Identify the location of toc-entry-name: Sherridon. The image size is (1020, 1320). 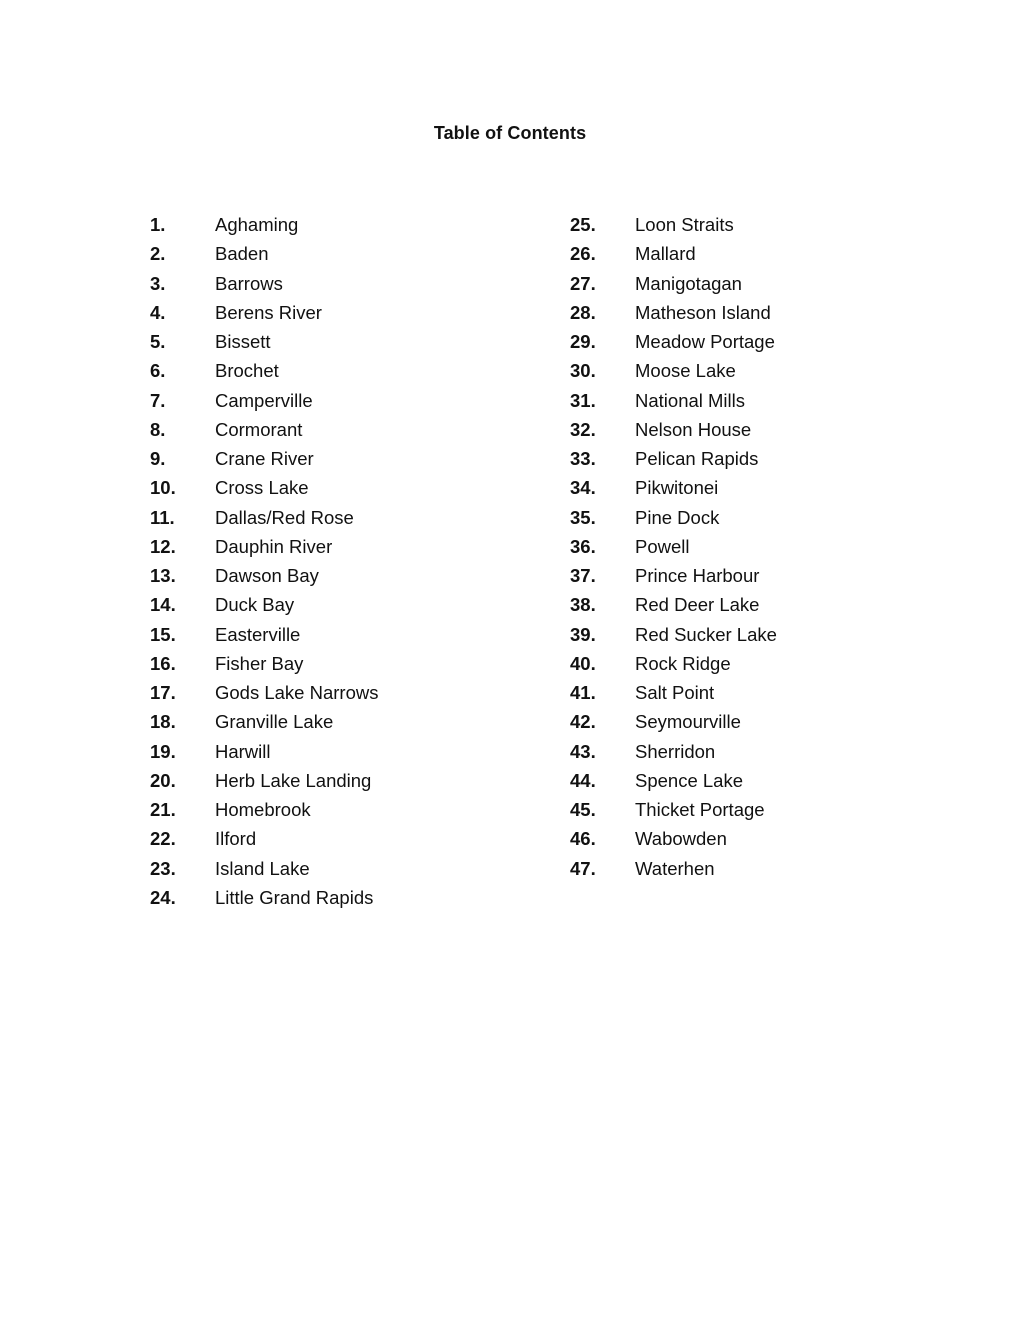
(675, 751).